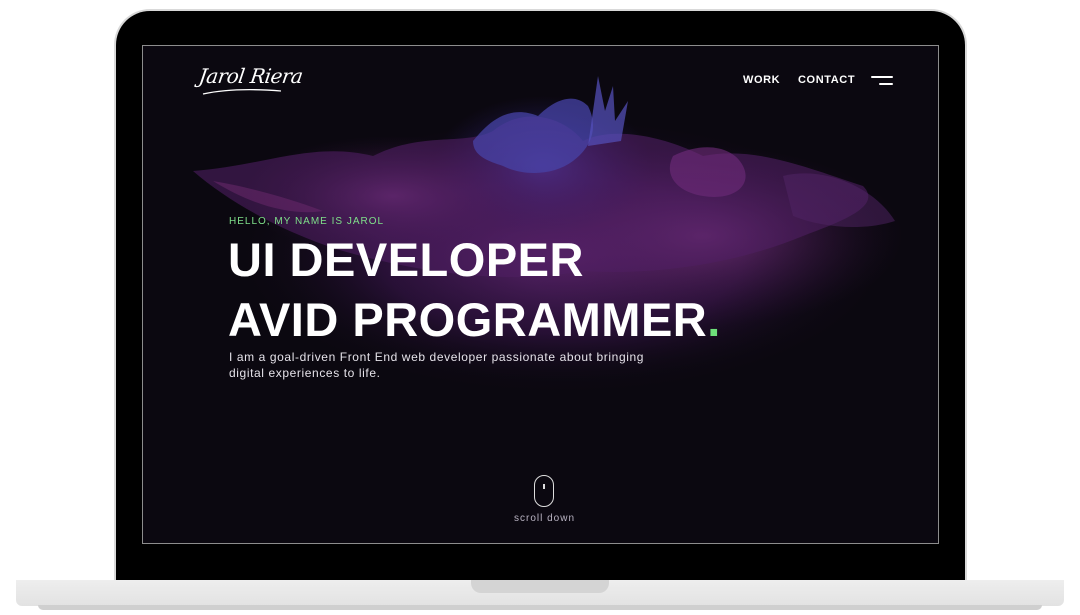 The image size is (1080, 615). I want to click on hamburger-menu-icon, so click(882, 81).